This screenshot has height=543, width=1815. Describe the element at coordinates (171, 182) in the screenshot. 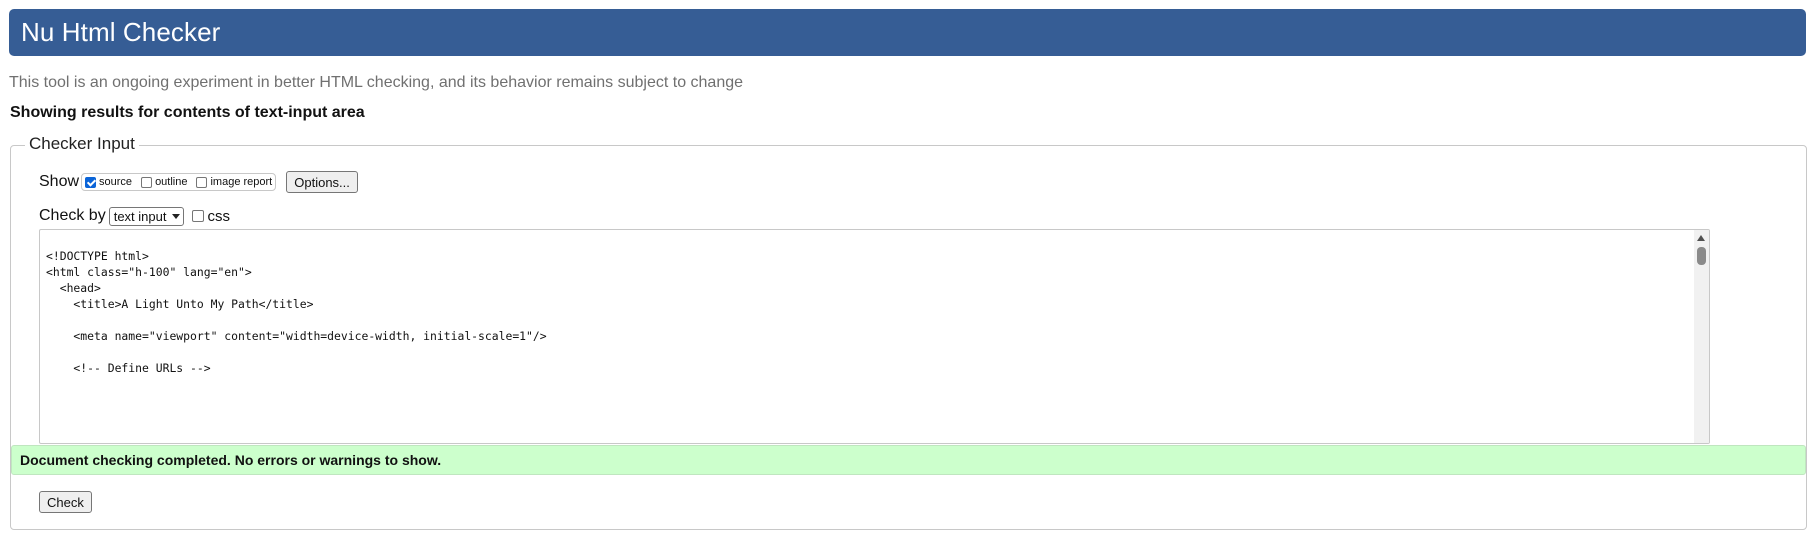

I see `outline-label: outline` at that location.